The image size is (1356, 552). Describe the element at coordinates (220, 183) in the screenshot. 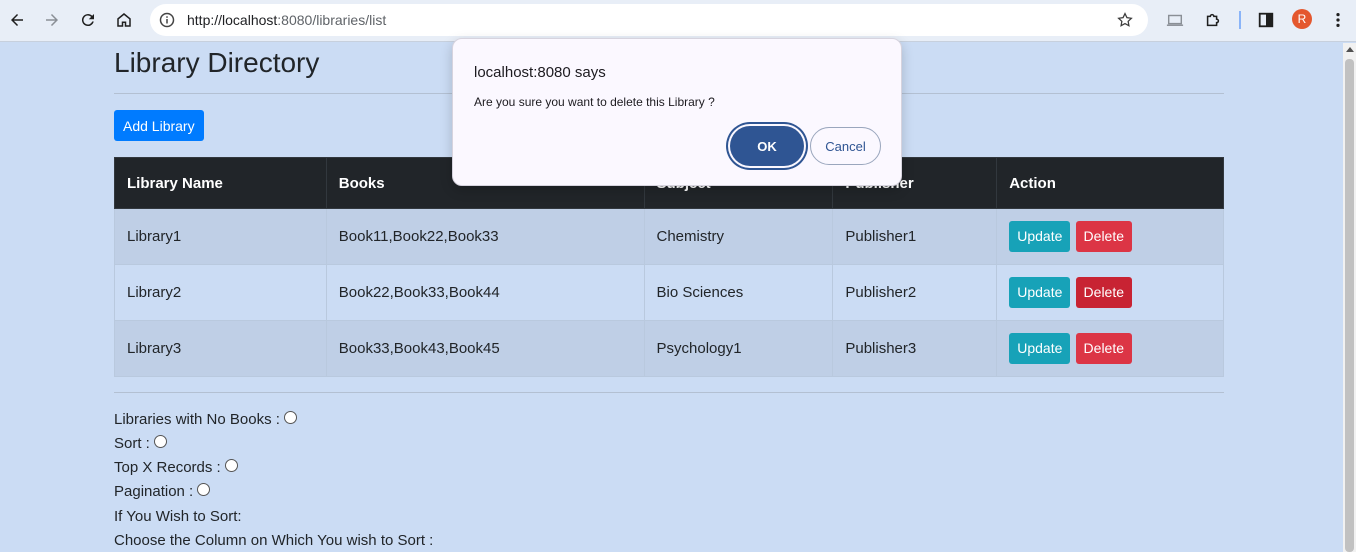

I see `header-library-name: Library Name` at that location.